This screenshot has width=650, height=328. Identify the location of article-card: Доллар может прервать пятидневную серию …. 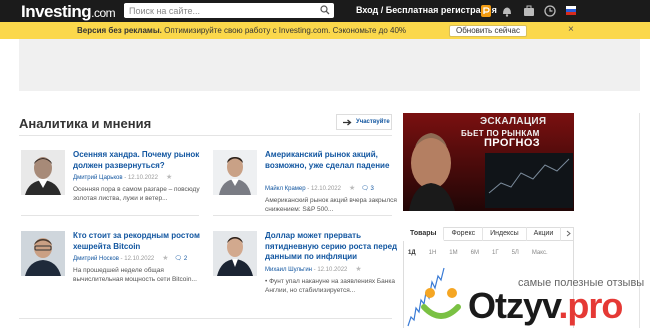
(305, 262).